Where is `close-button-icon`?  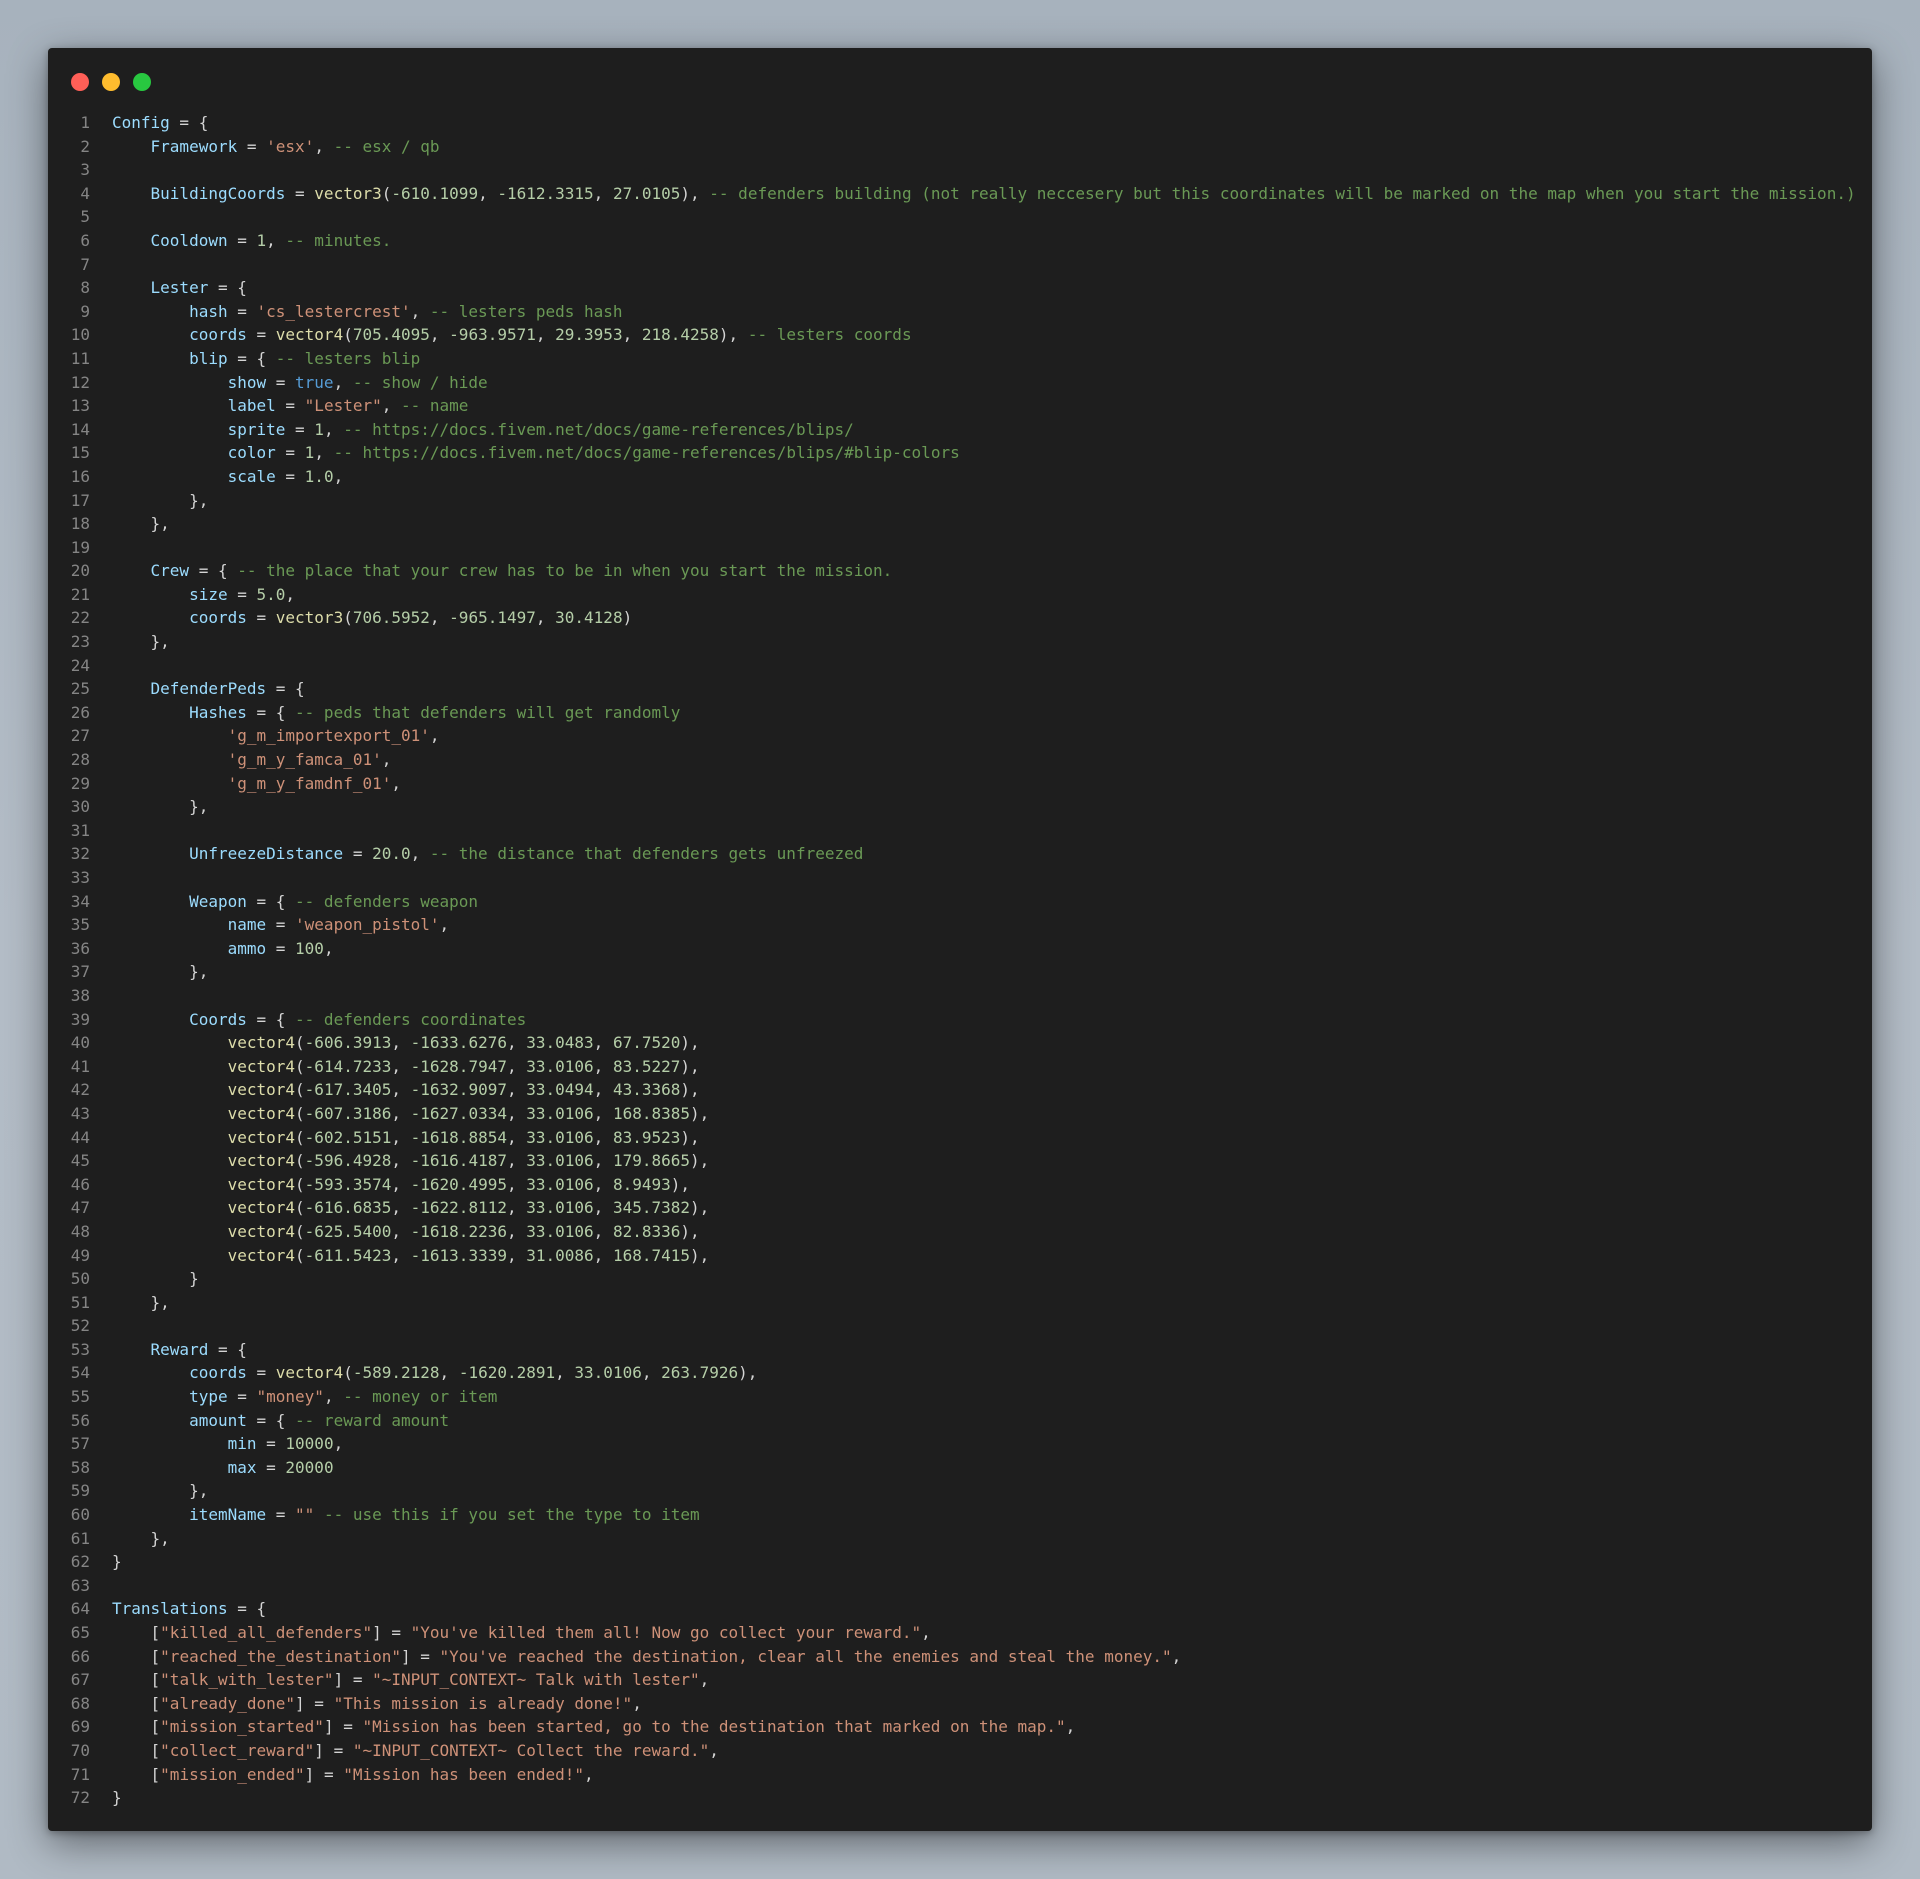 close-button-icon is located at coordinates (80, 82).